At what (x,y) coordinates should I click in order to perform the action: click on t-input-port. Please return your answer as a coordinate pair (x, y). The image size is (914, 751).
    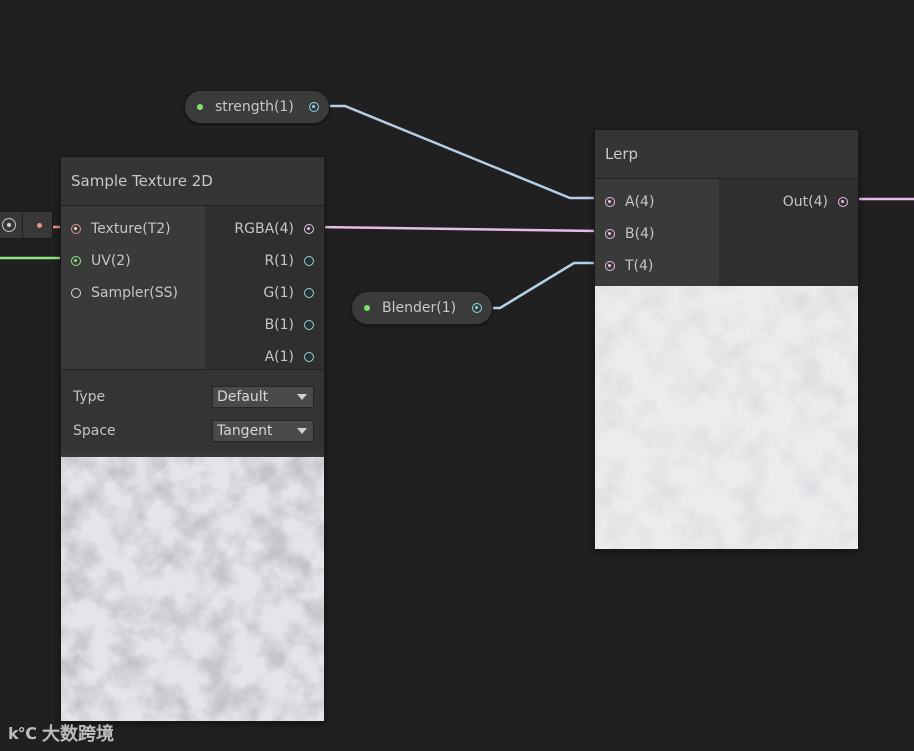
    Looking at the image, I should click on (610, 266).